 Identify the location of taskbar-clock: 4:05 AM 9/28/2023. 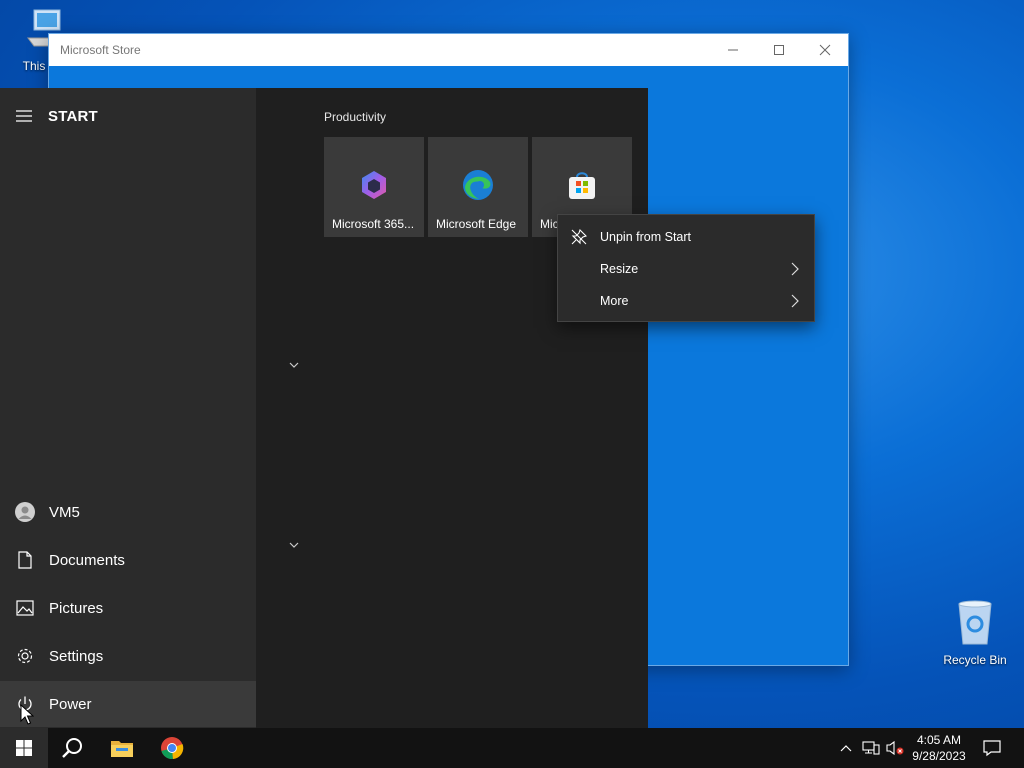
(939, 748).